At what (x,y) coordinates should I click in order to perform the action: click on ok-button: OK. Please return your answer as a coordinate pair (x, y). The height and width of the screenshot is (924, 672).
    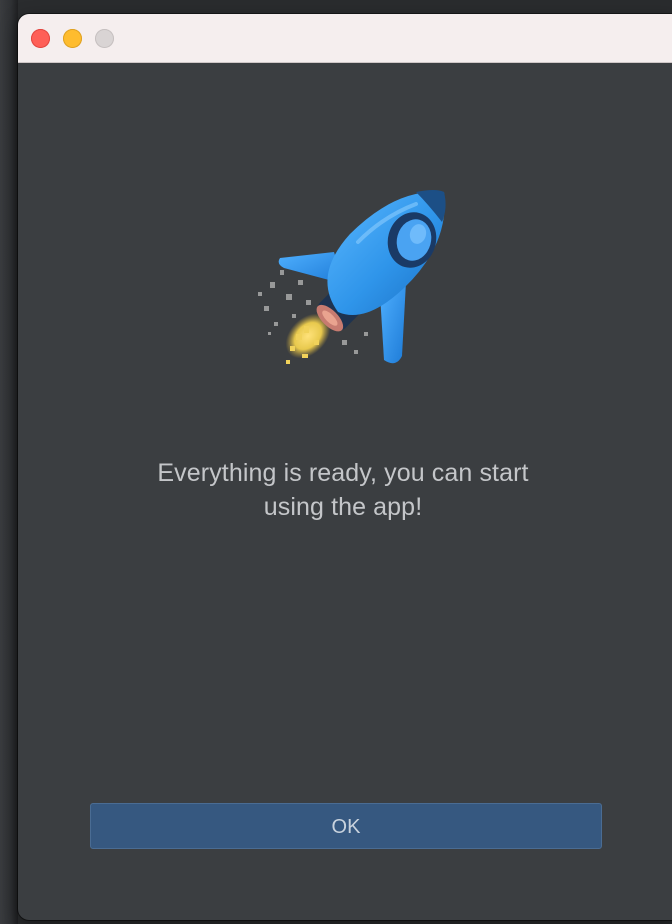
    Looking at the image, I should click on (346, 826).